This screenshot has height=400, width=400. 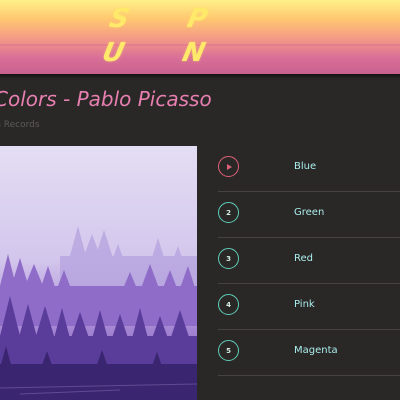 I want to click on track-name: Pink, so click(x=304, y=304).